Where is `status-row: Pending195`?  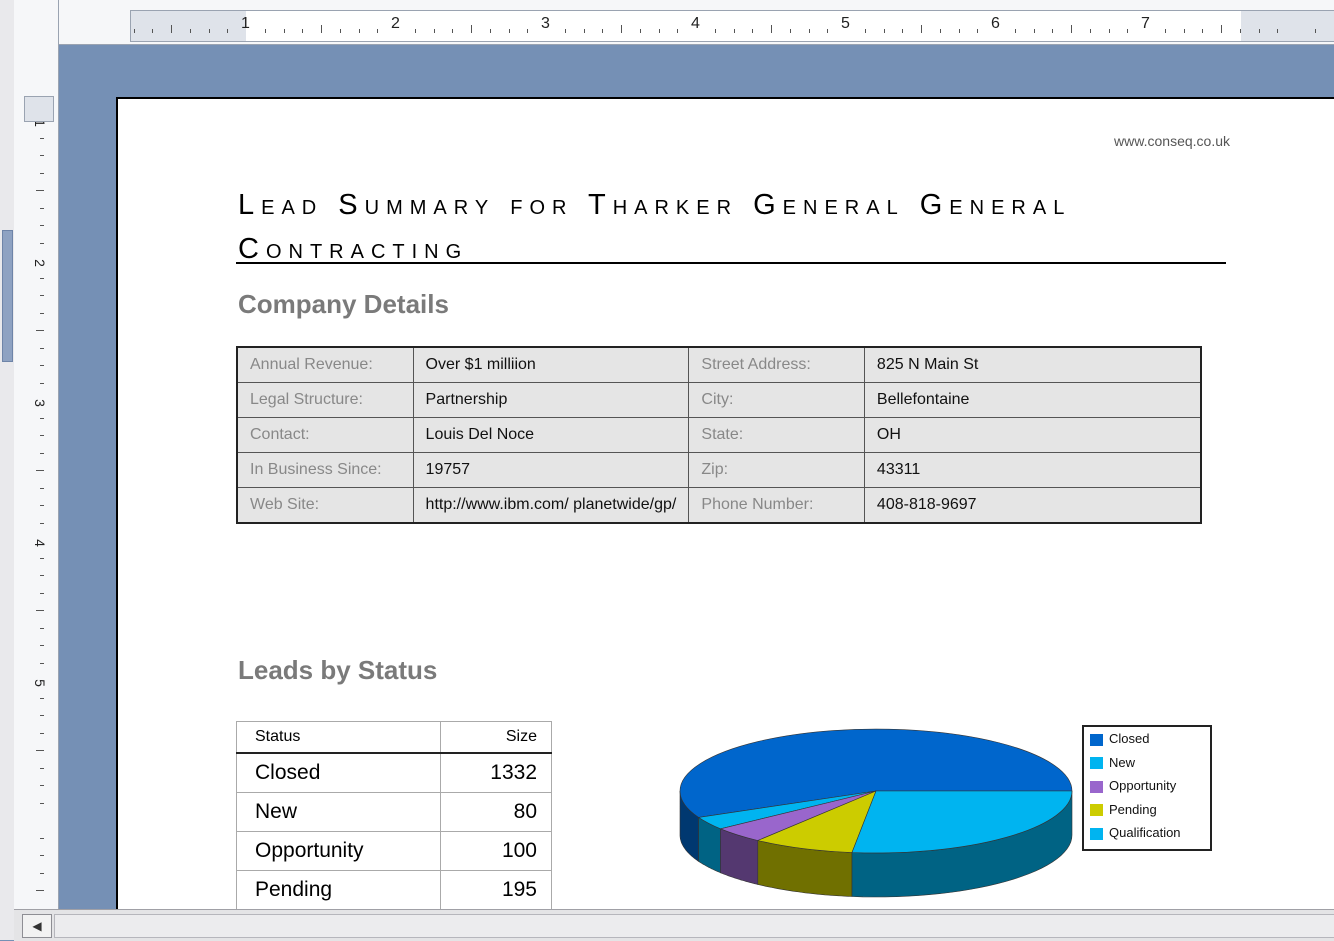 status-row: Pending195 is located at coordinates (394, 890).